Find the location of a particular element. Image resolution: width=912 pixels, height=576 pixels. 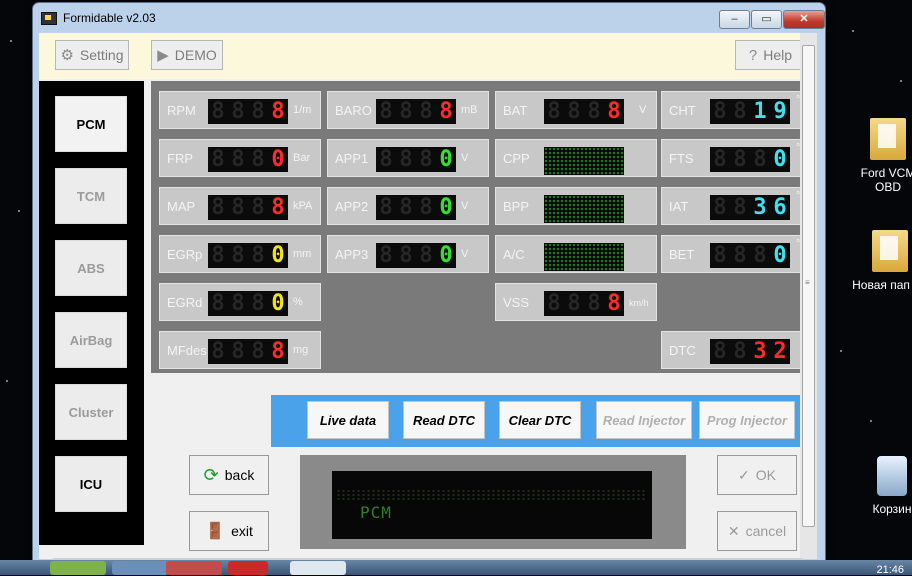

taskbar-active-app is located at coordinates (318, 568).